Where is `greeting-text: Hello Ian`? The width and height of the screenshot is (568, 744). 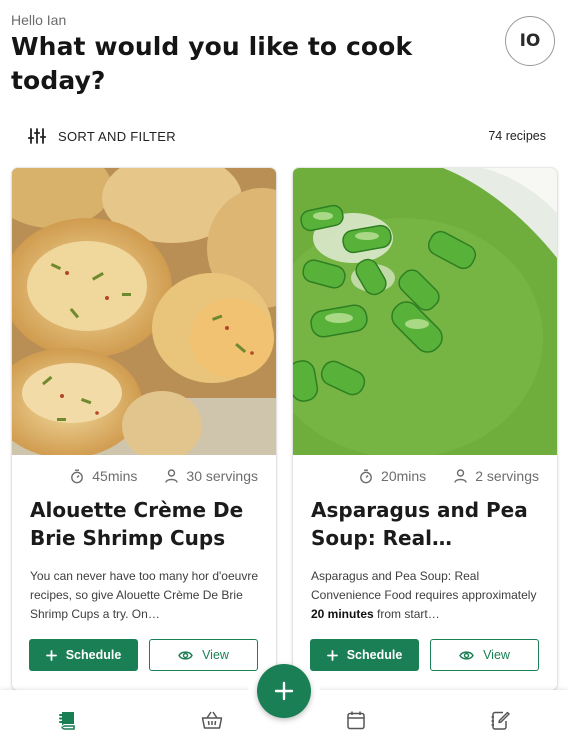
greeting-text: Hello Ian is located at coordinates (39, 20).